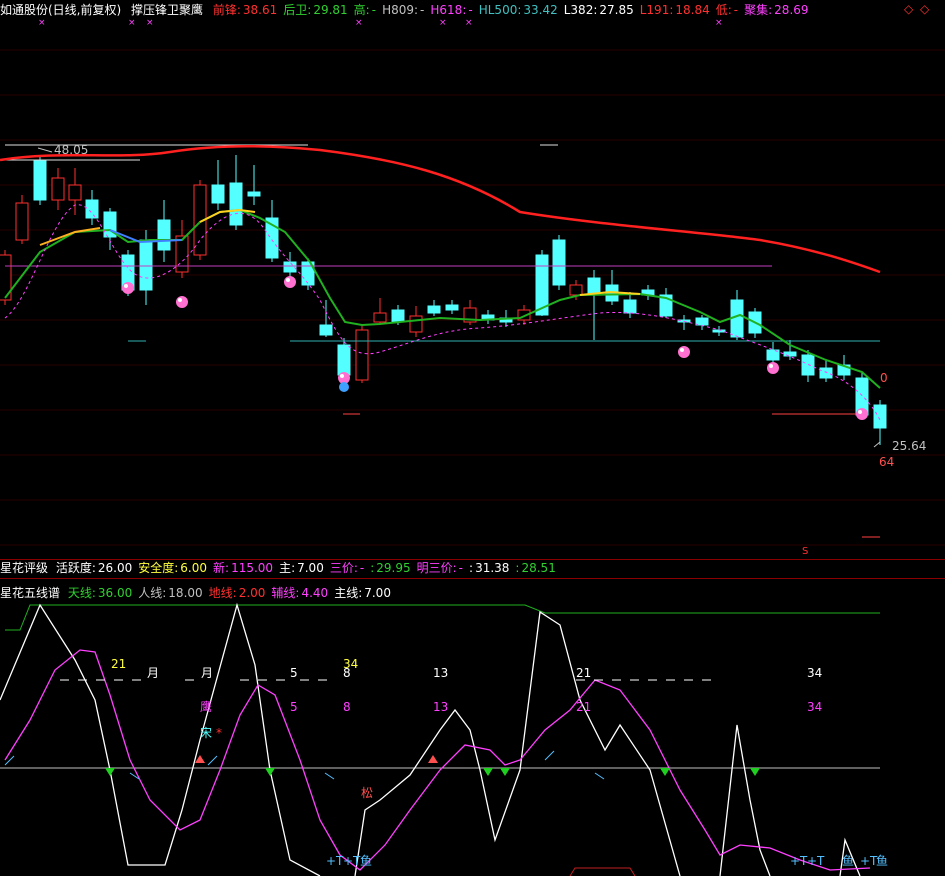 This screenshot has height=876, width=945. What do you see at coordinates (433, 759) in the screenshot?
I see `up-arrow-icon` at bounding box center [433, 759].